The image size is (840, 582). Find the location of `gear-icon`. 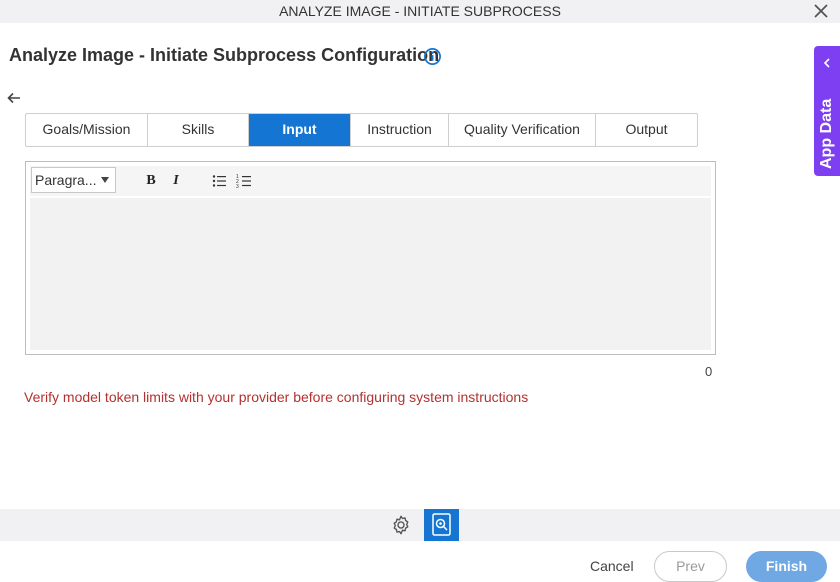

gear-icon is located at coordinates (401, 525).